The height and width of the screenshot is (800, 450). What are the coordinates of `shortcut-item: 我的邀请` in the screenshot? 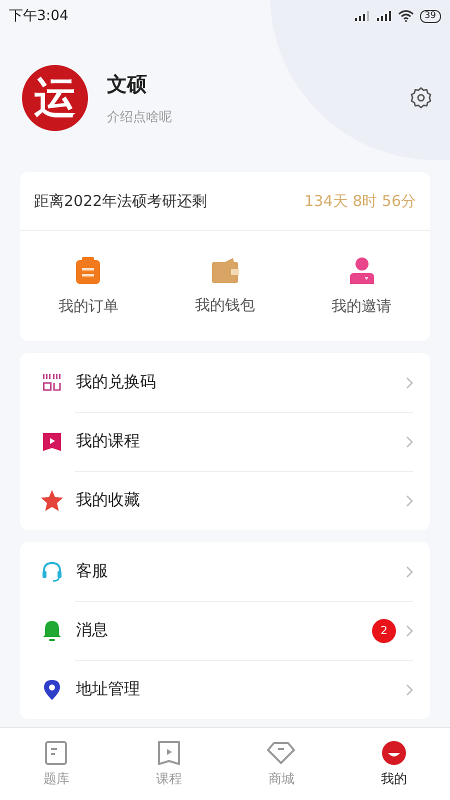 It's located at (361, 286).